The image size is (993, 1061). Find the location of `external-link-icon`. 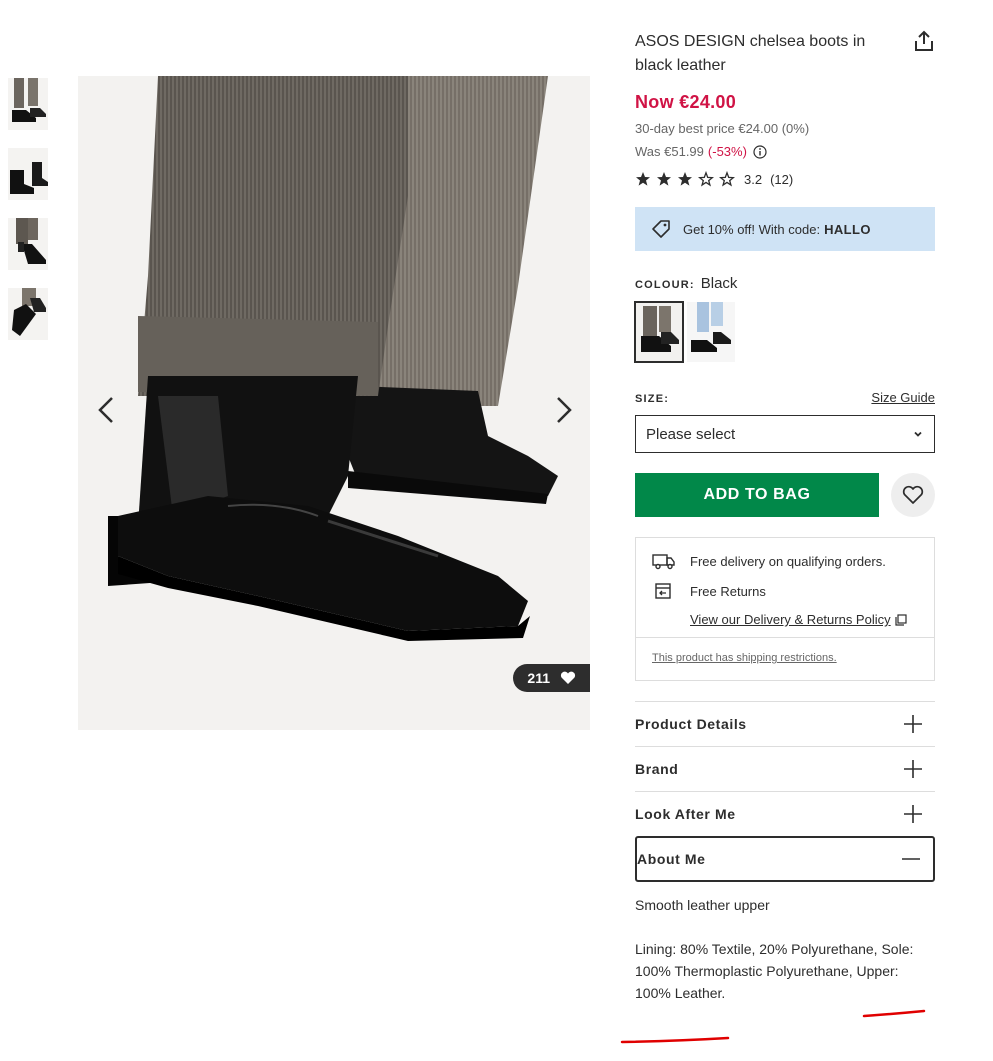

external-link-icon is located at coordinates (901, 619).